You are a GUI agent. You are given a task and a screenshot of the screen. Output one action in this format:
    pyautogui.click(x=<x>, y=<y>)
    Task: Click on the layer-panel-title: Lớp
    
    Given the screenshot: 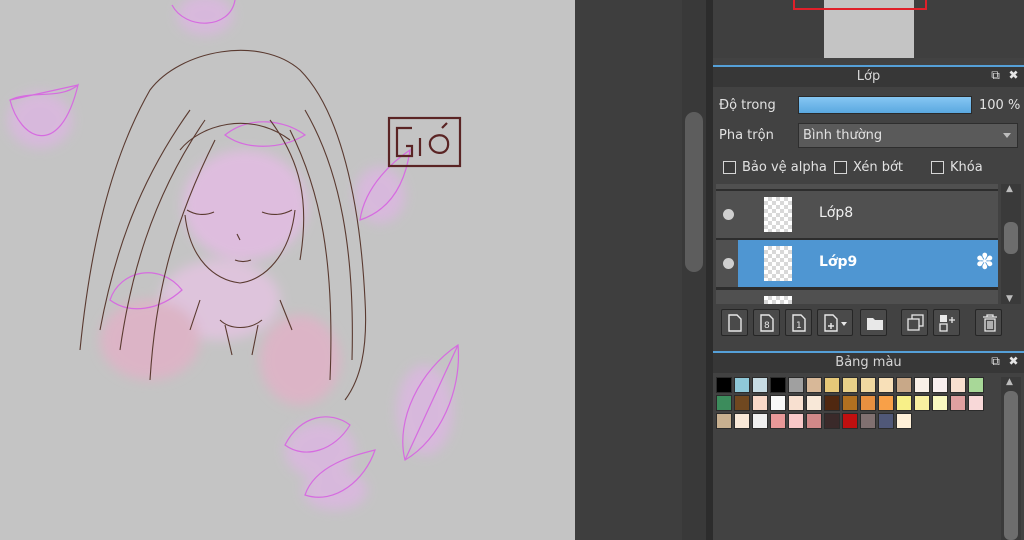 What is the action you would take?
    pyautogui.click(x=868, y=76)
    